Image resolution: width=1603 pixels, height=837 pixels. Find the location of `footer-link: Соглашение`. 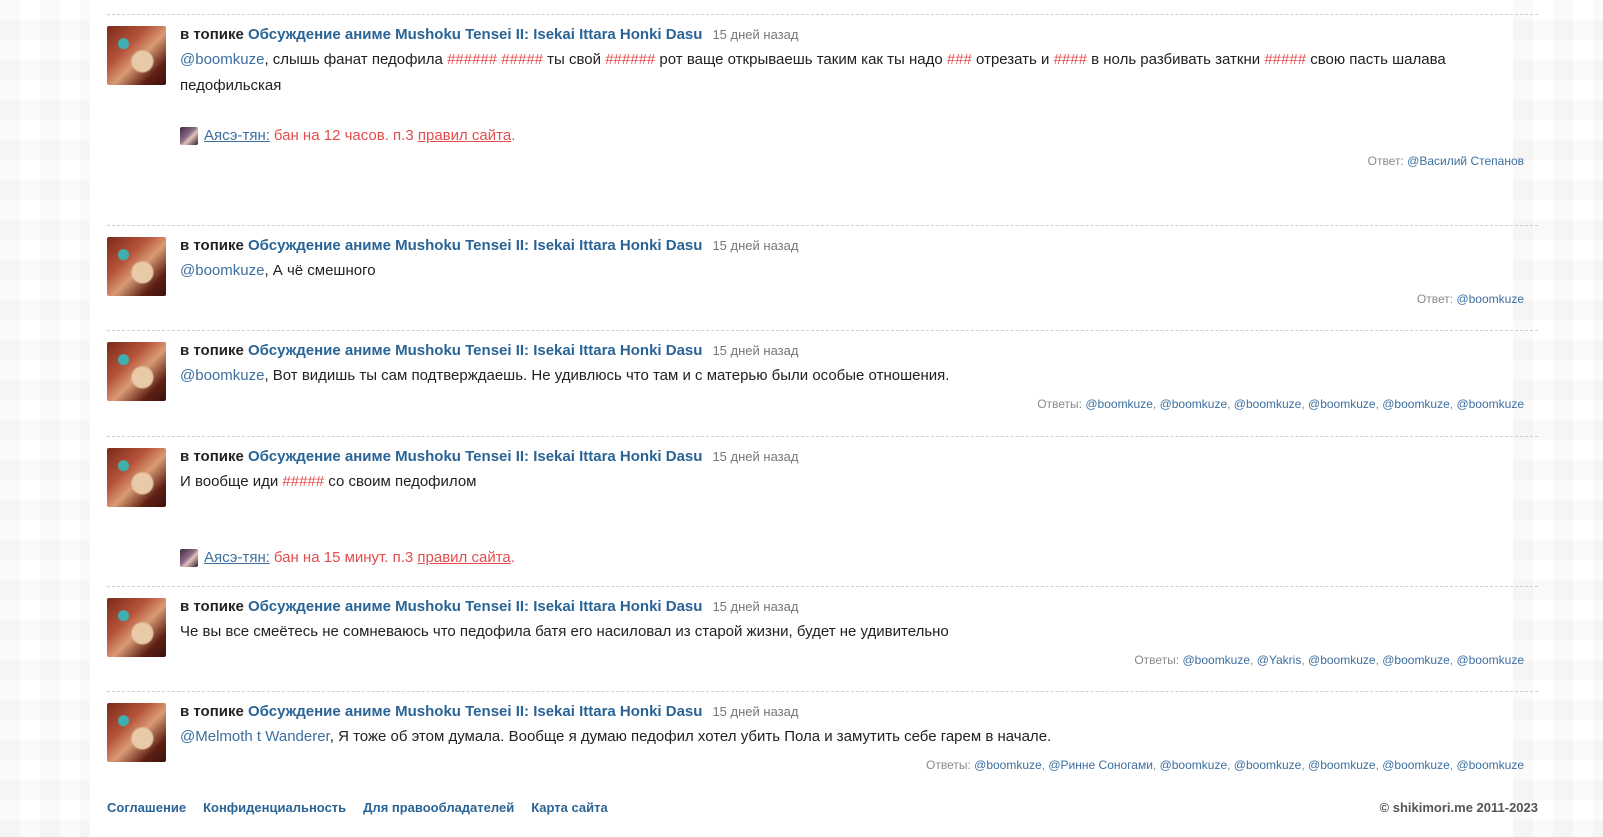

footer-link: Соглашение is located at coordinates (146, 807).